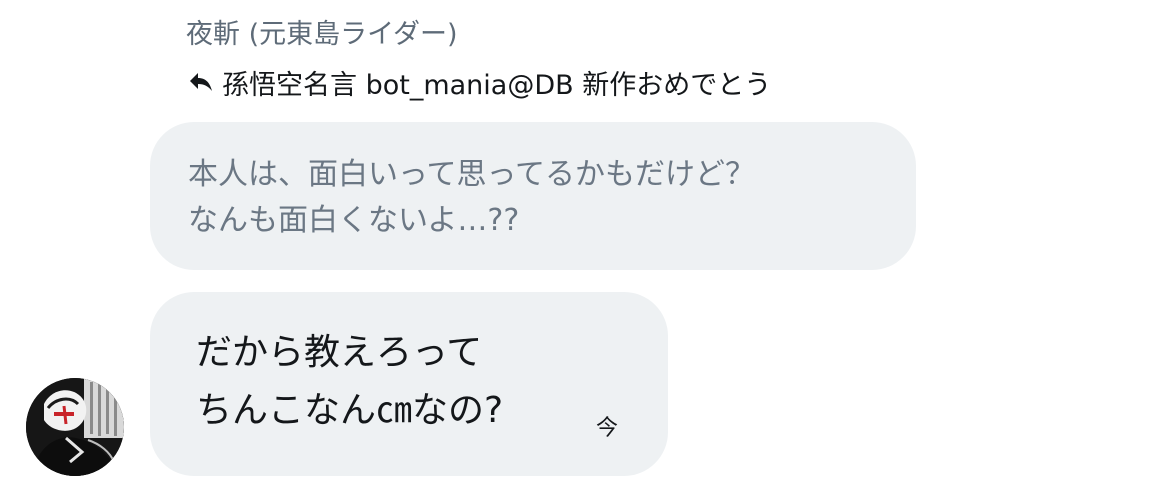  Describe the element at coordinates (339, 352) in the screenshot. I see `message-line: だから教えろって` at that location.